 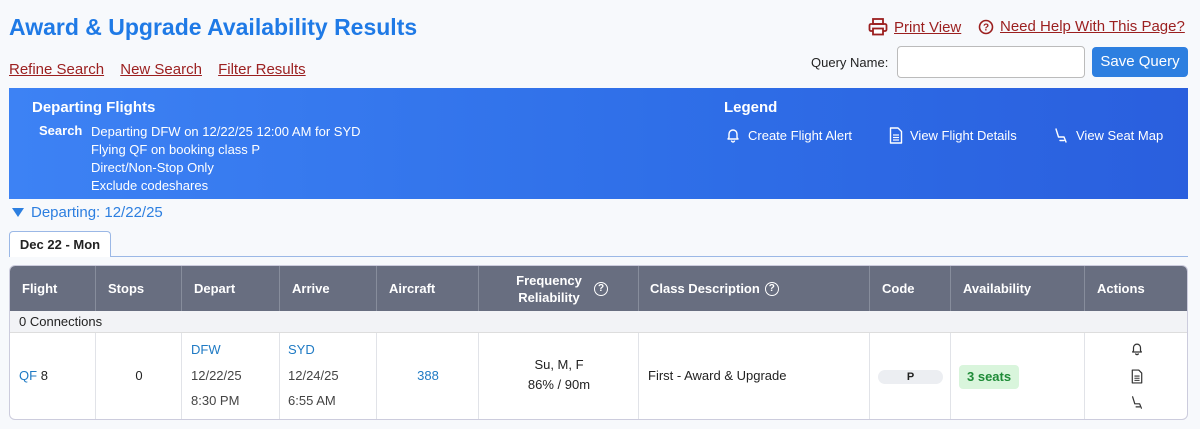 I want to click on code-cell: P, so click(x=910, y=376).